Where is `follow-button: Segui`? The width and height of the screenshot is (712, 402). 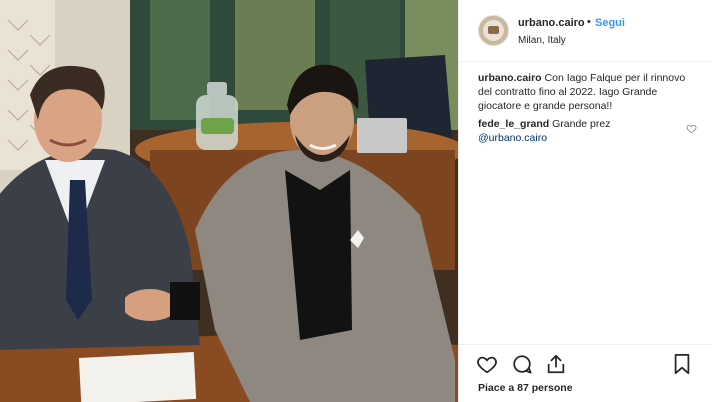 follow-button: Segui is located at coordinates (610, 23).